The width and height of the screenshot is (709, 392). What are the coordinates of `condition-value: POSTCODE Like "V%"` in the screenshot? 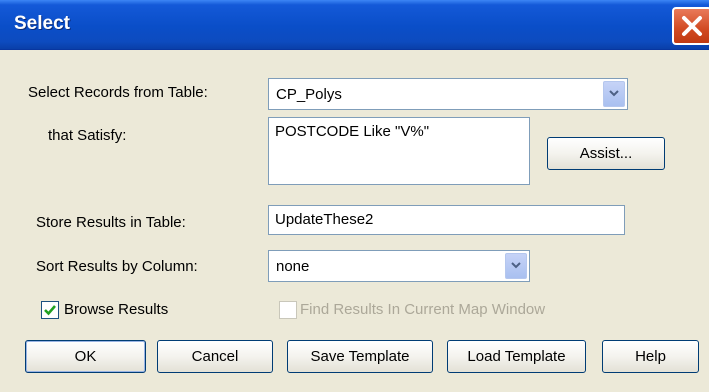 It's located at (352, 131).